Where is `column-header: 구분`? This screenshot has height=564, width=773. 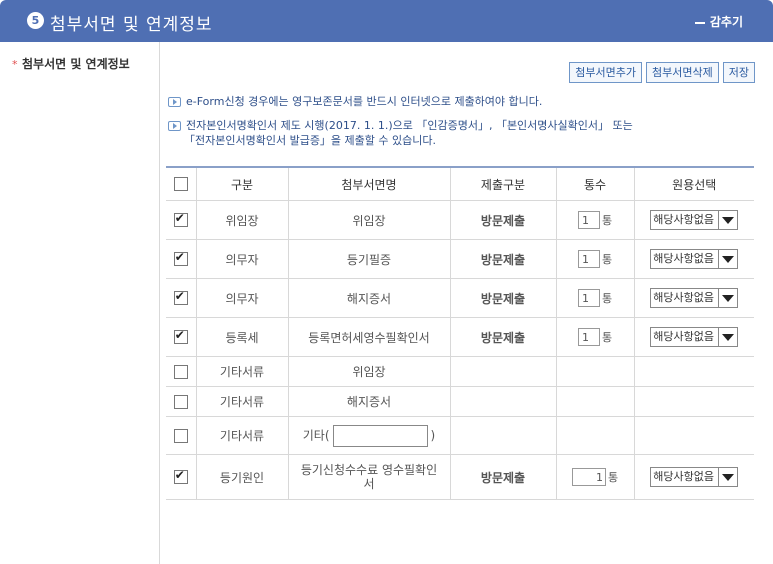 column-header: 구분 is located at coordinates (242, 183).